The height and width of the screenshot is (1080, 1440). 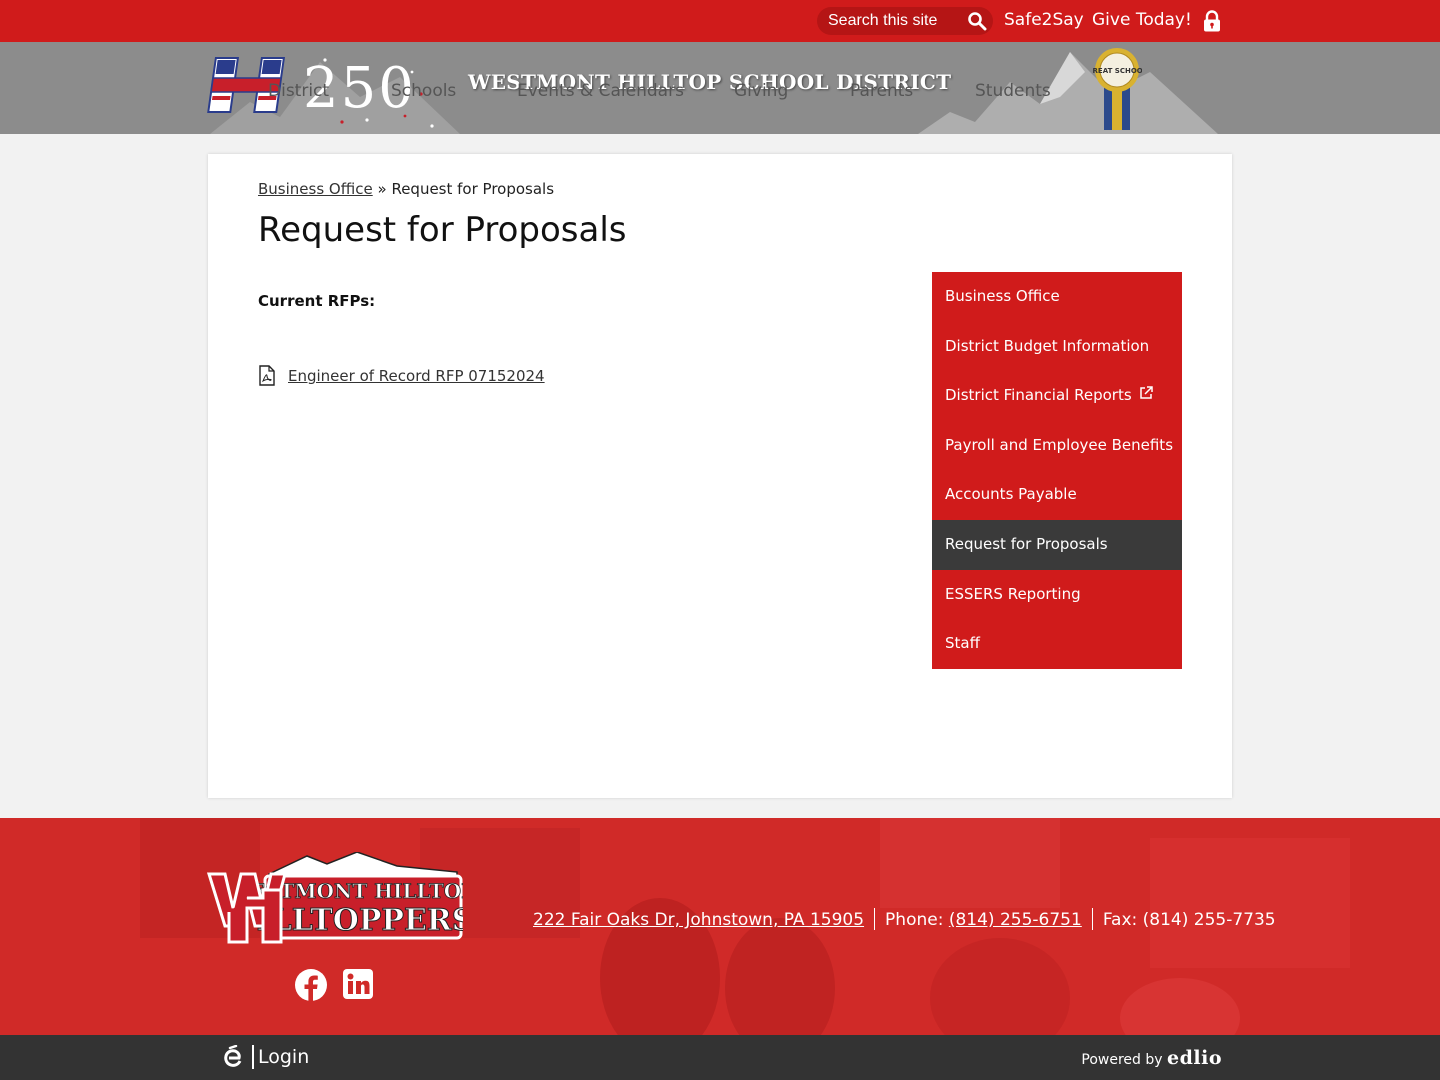 What do you see at coordinates (442, 230) in the screenshot?
I see `page-title: Request for Proposals` at bounding box center [442, 230].